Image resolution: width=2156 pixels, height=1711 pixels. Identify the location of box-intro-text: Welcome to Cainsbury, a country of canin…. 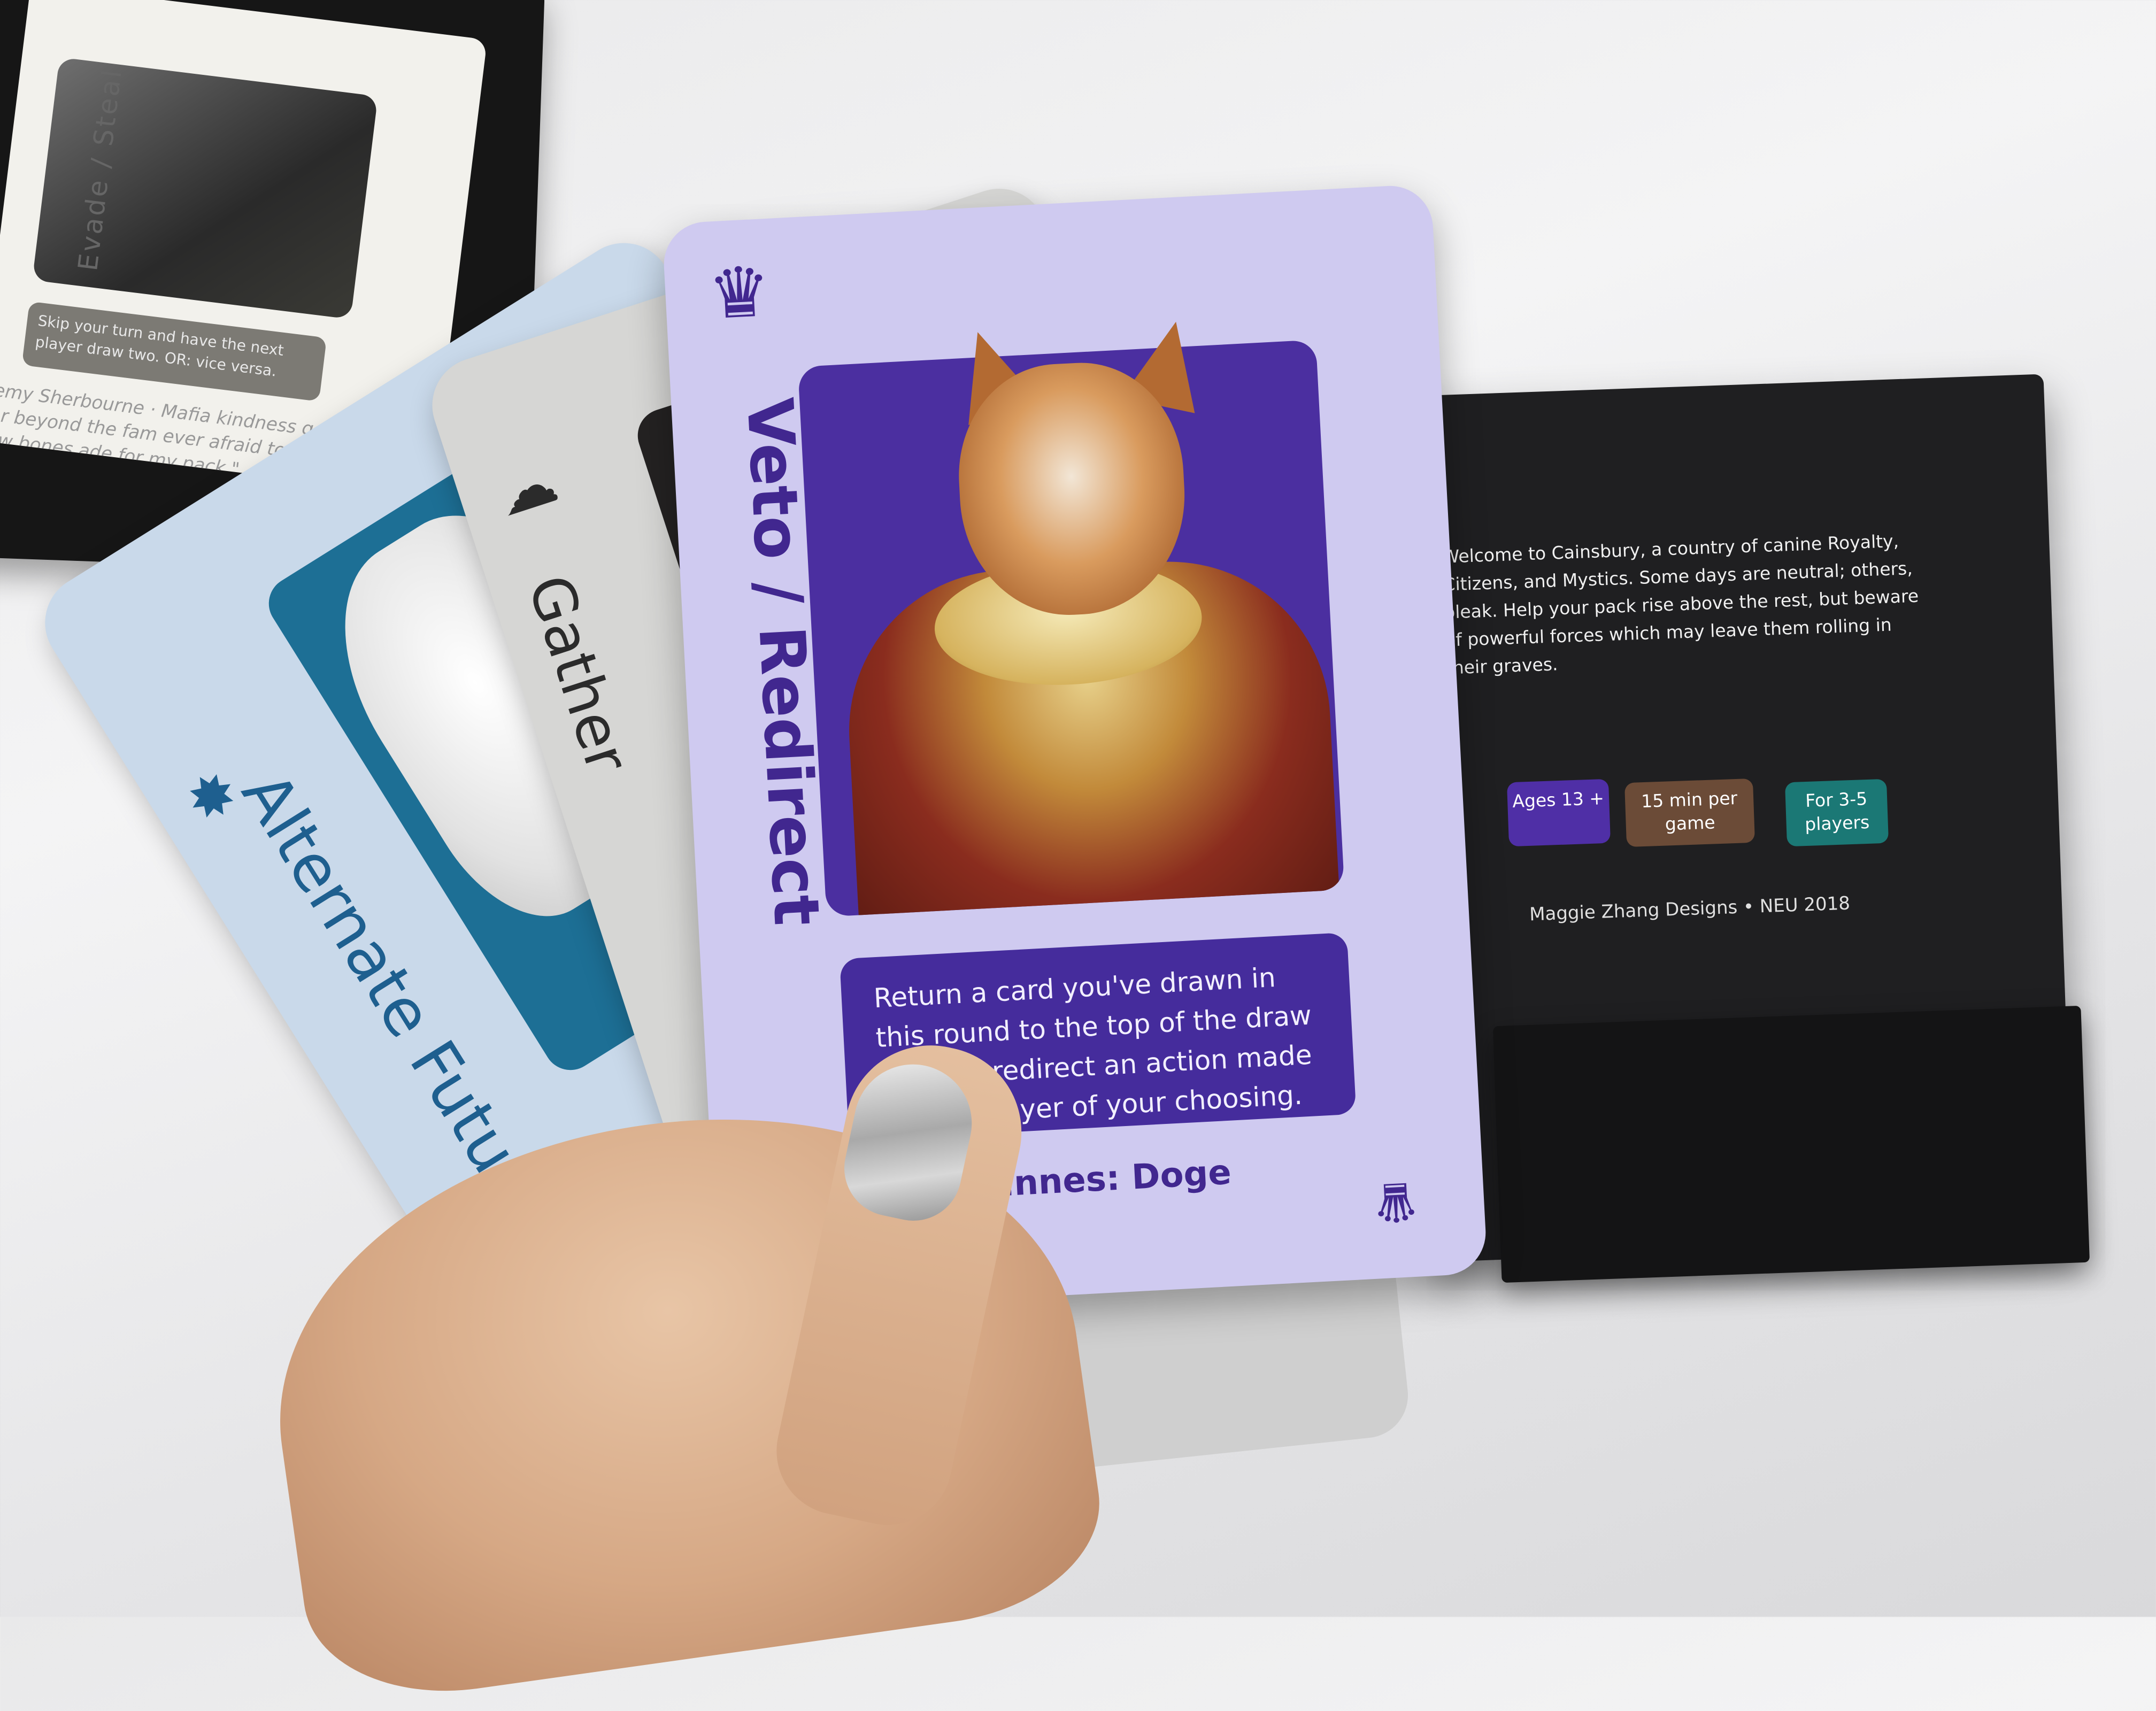
(1680, 604).